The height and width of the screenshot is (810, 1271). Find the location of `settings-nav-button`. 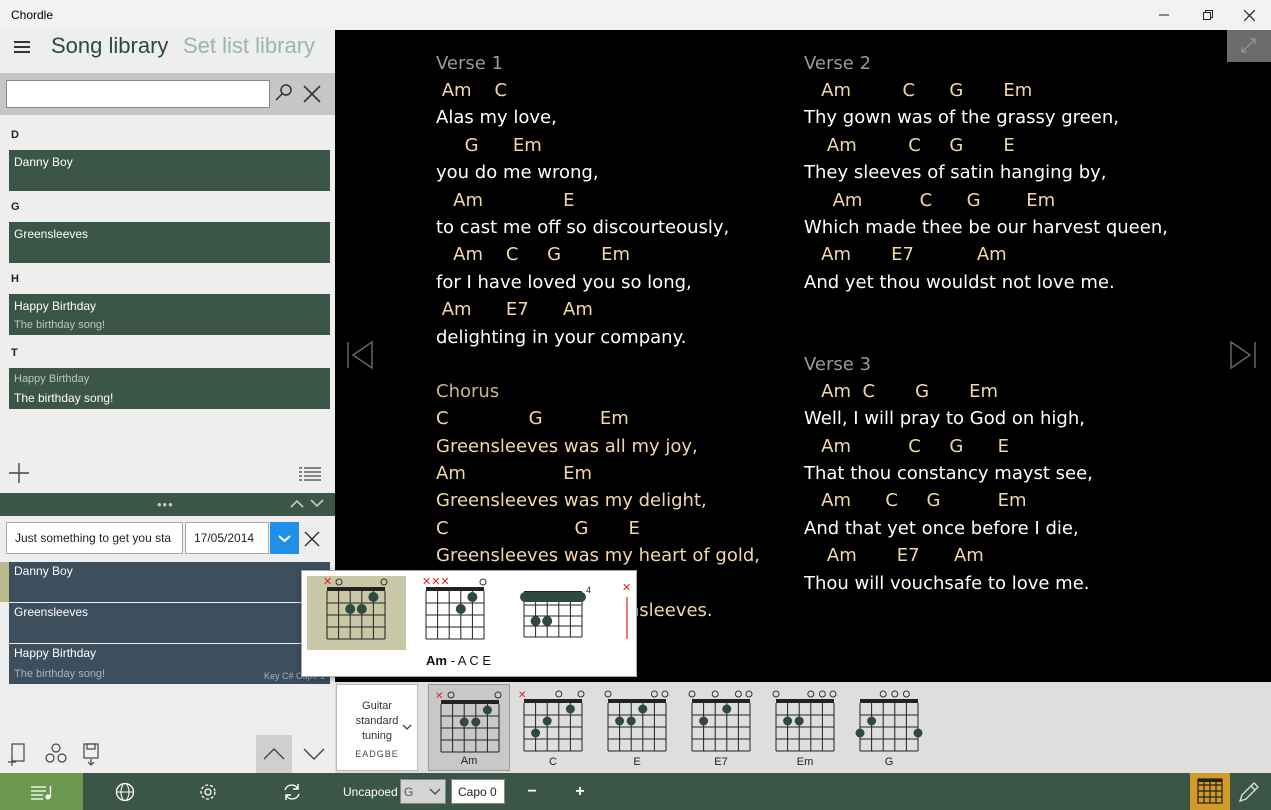

settings-nav-button is located at coordinates (207, 791).